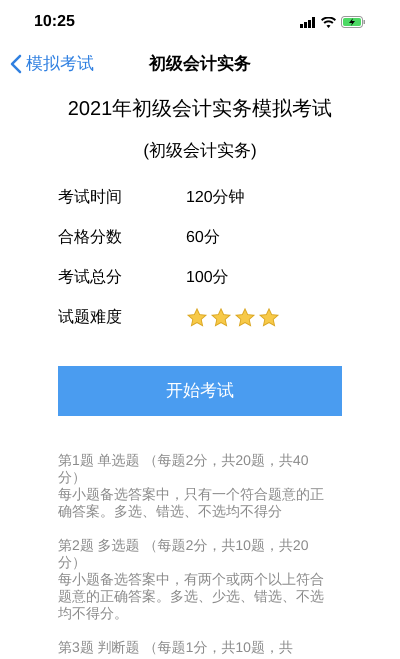  I want to click on info-label: 试题难度, so click(90, 318).